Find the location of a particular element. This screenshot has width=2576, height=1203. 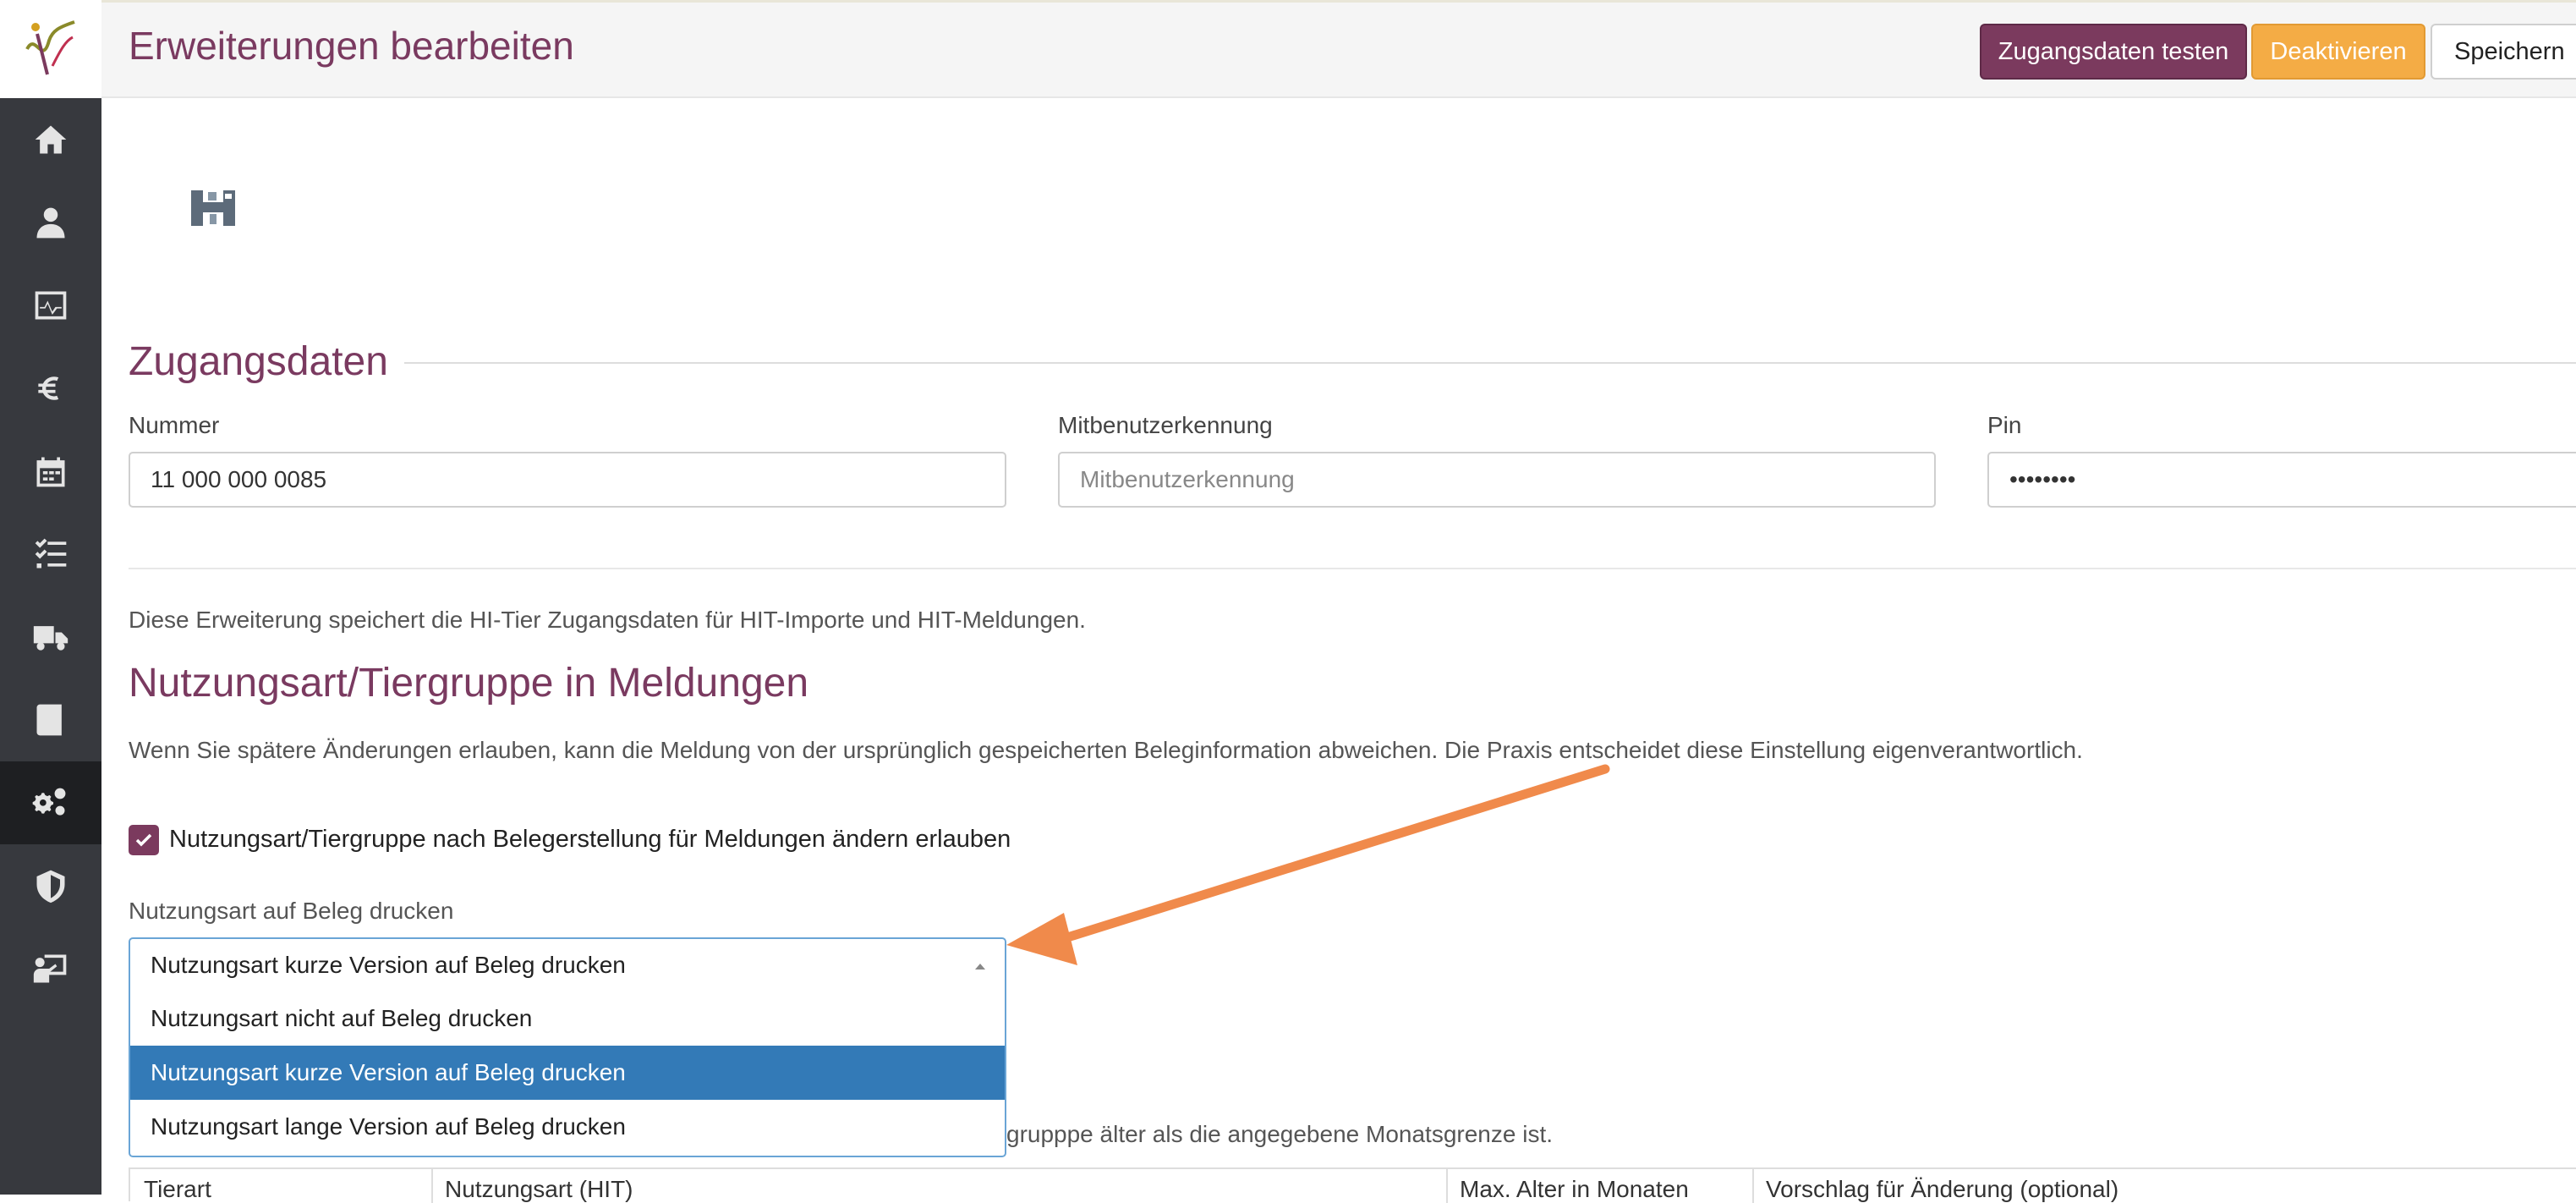

credentials-heading-rule is located at coordinates (1490, 363).